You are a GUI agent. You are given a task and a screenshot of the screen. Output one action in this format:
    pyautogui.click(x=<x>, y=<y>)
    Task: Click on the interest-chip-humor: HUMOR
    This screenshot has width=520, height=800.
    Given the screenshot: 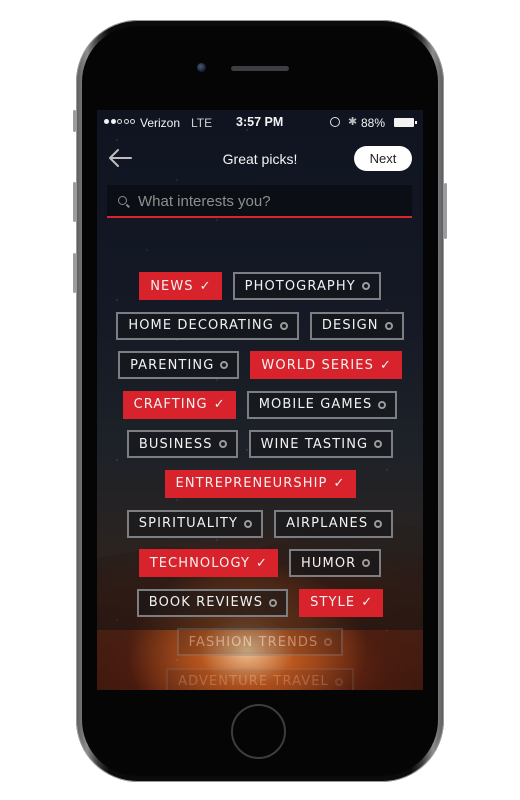 What is the action you would take?
    pyautogui.click(x=335, y=563)
    